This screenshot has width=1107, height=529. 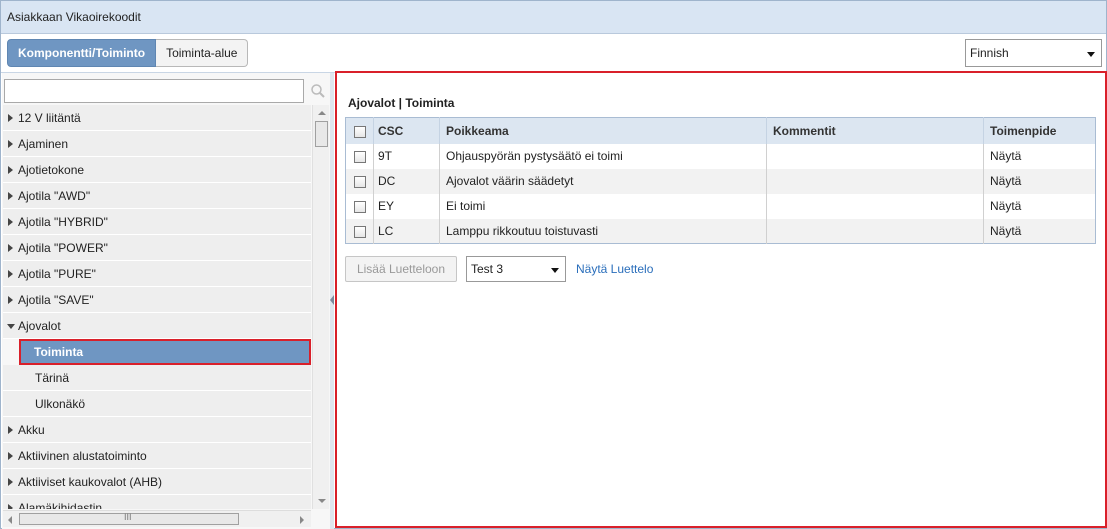 I want to click on tree-item: Ajotietokone, so click(x=157, y=170).